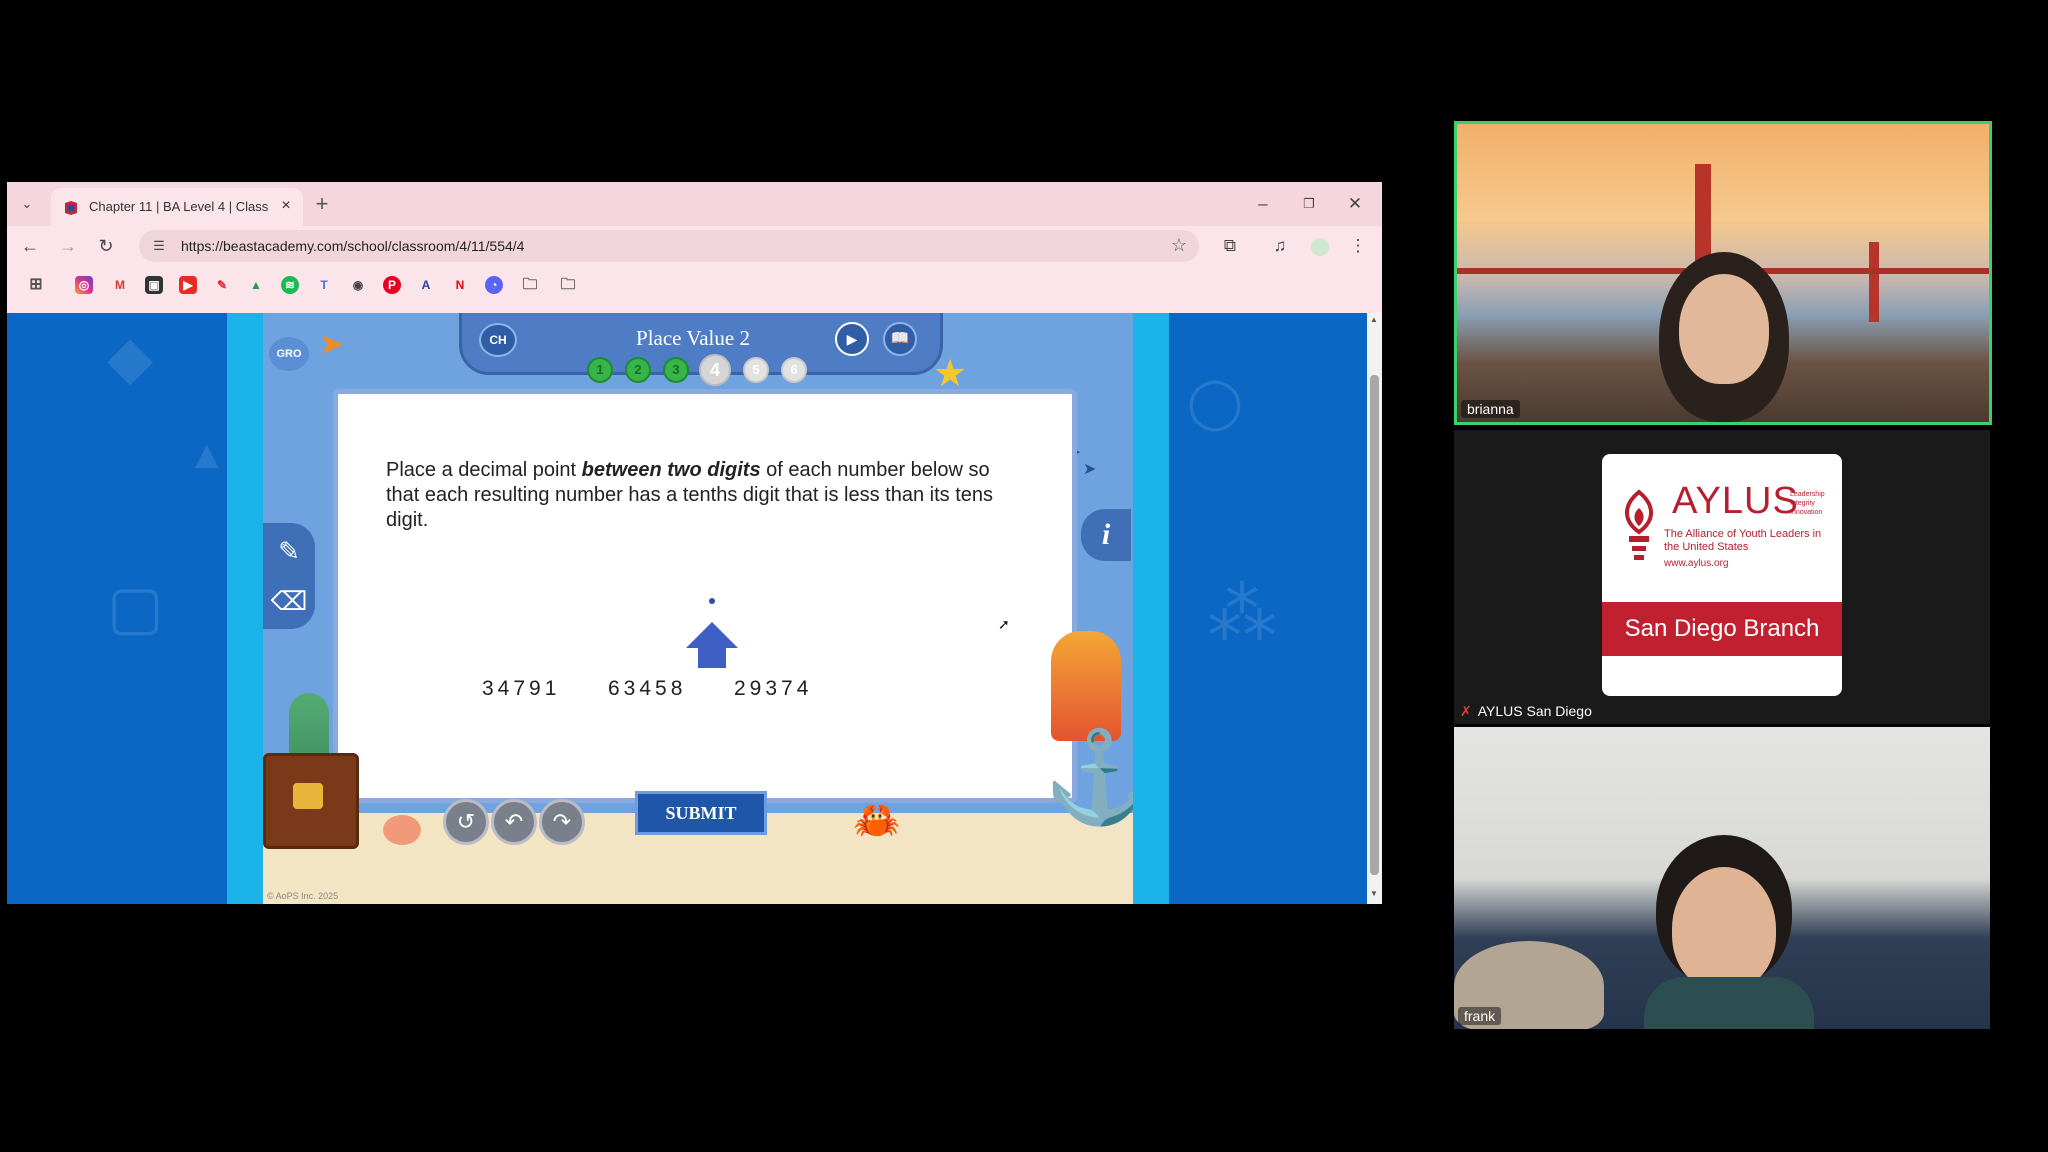 Image resolution: width=2048 pixels, height=1152 pixels. I want to click on apps-icon: ⊞, so click(36, 285).